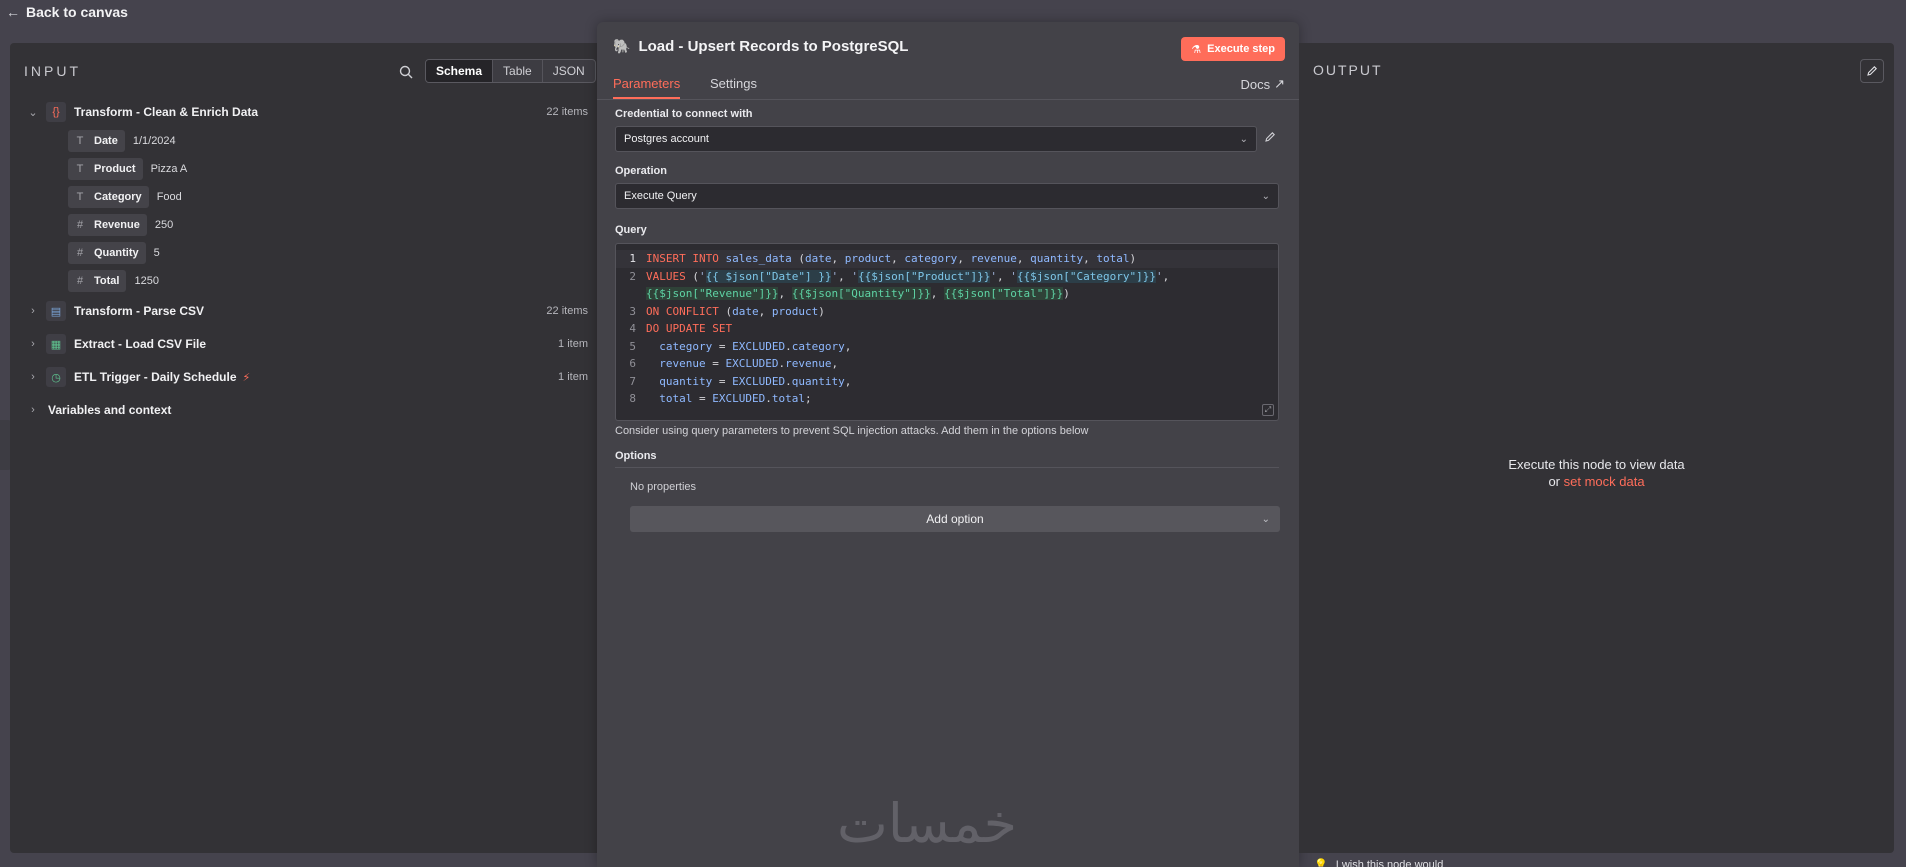 This screenshot has width=1906, height=867. What do you see at coordinates (947, 382) in the screenshot?
I see `code-line: 7 quantity = EXCLUDED.quantity,` at bounding box center [947, 382].